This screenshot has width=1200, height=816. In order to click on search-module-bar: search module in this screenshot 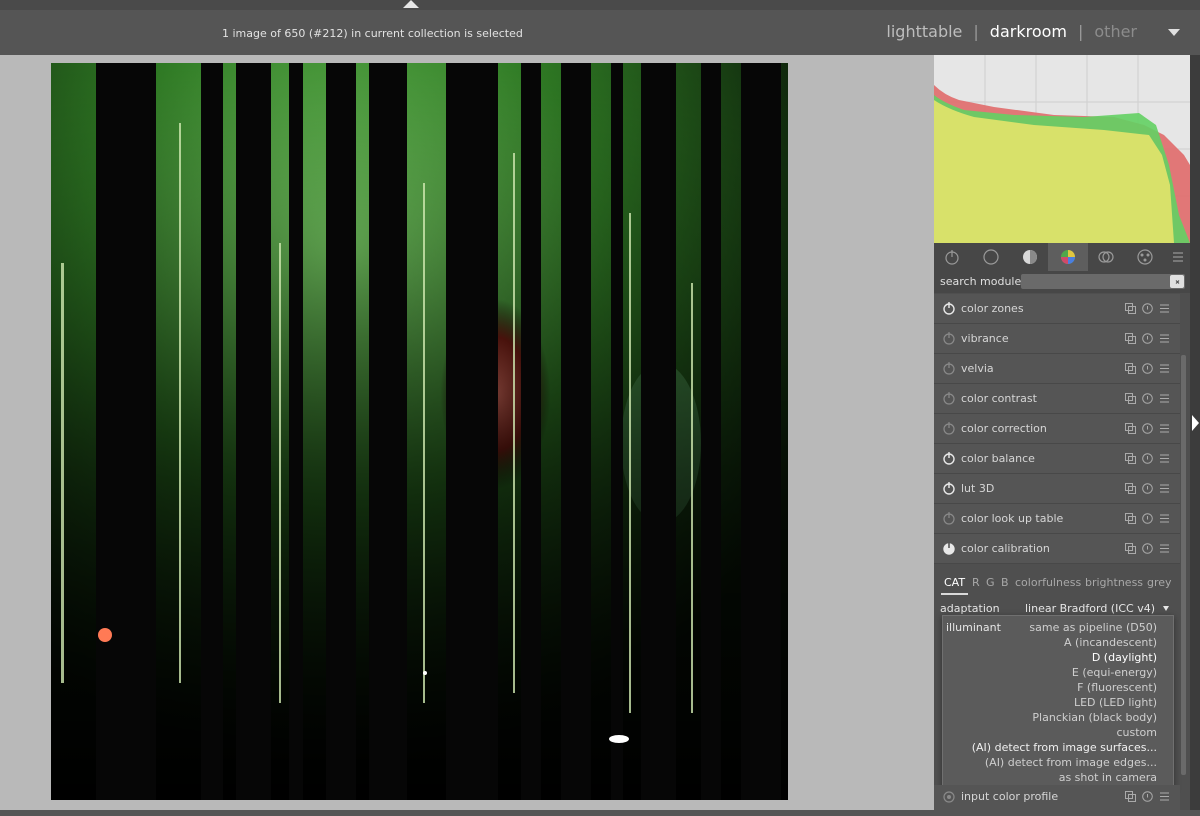, I will do `click(1062, 282)`.